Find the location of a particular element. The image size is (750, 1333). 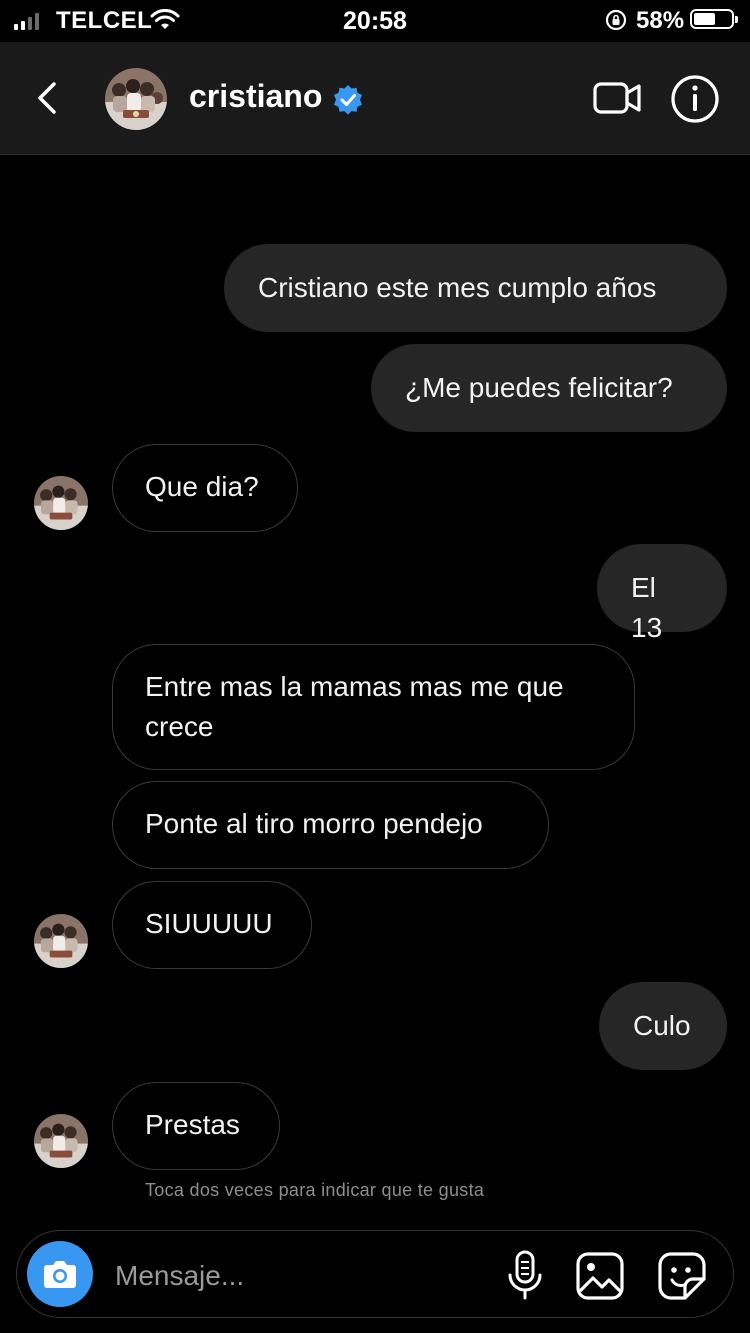

message-composer is located at coordinates (375, 1274).